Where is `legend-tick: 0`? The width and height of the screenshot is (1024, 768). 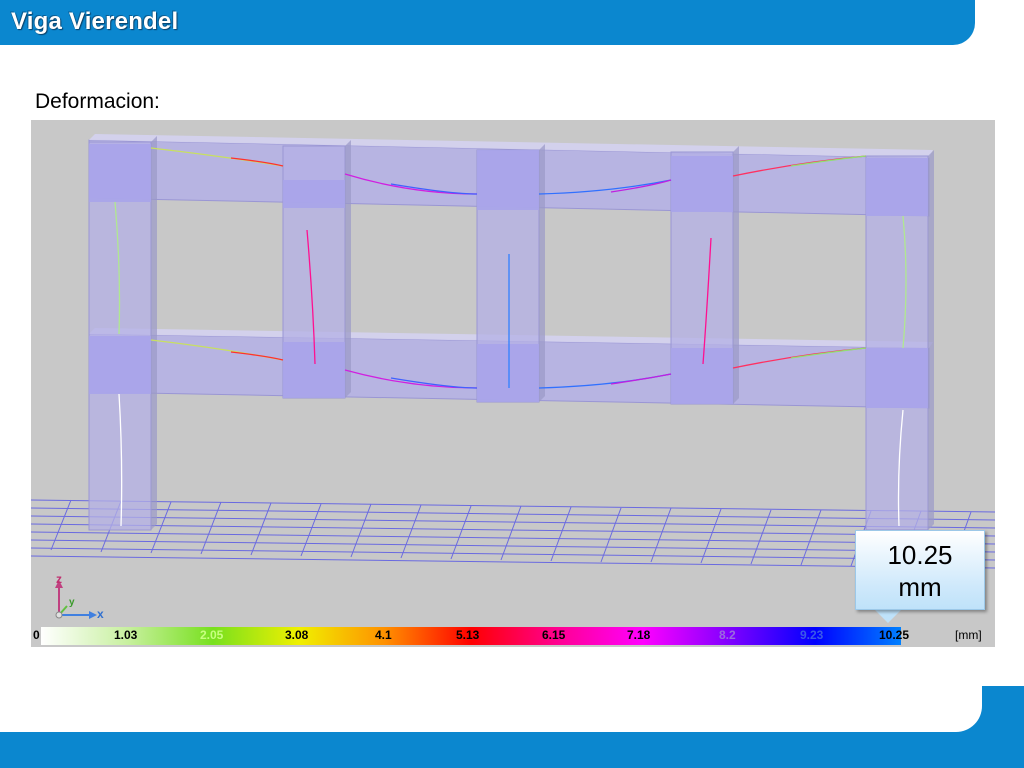
legend-tick: 0 is located at coordinates (36, 635).